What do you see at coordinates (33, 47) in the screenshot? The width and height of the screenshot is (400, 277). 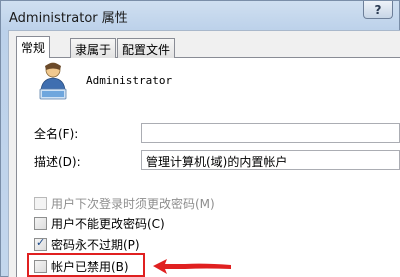 I see `tab-general: 常规` at bounding box center [33, 47].